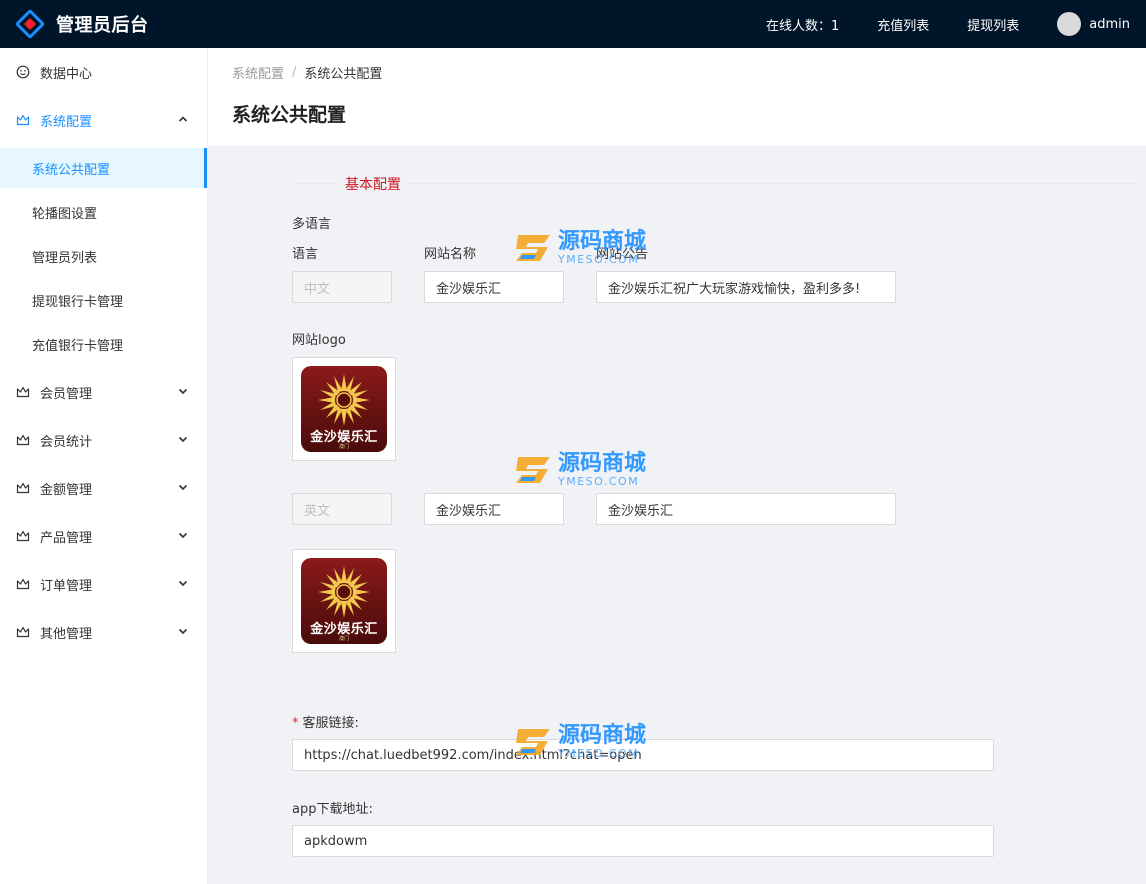 The image size is (1146, 884). I want to click on column-language: 语言, so click(305, 254).